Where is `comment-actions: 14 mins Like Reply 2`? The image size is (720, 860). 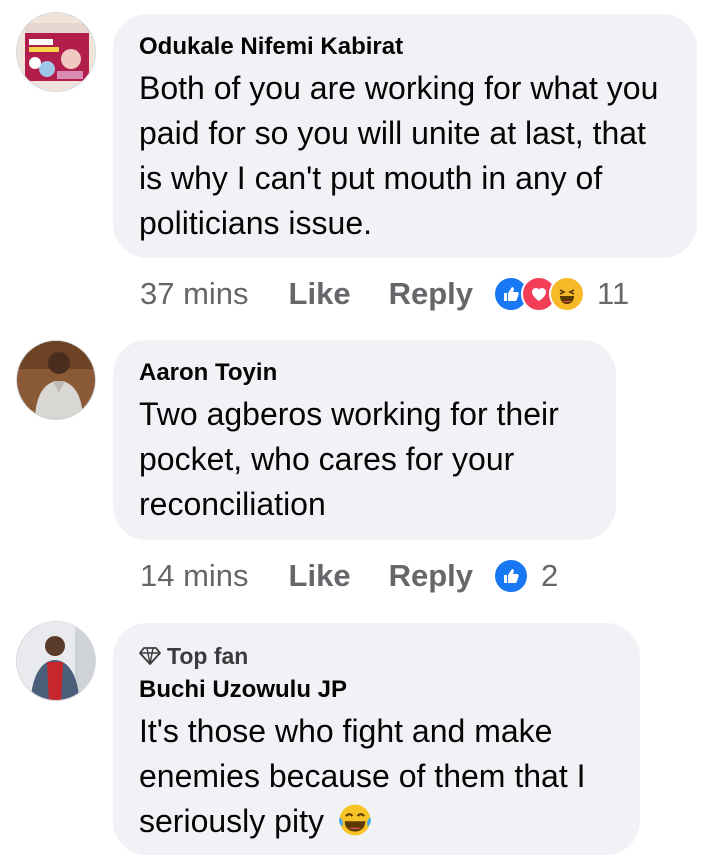
comment-actions: 14 mins Like Reply 2 is located at coordinates (349, 576).